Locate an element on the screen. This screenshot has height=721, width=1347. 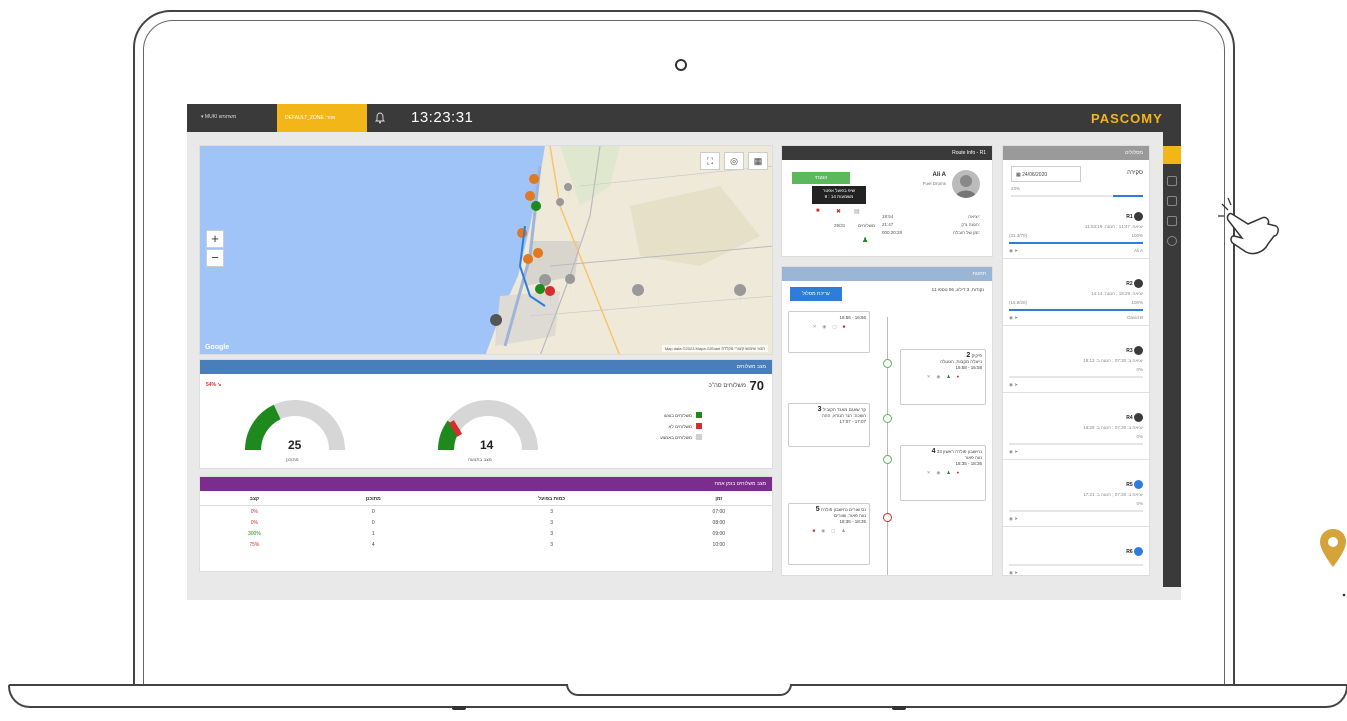
departure-label: יציאה: is located at coordinates (974, 216).